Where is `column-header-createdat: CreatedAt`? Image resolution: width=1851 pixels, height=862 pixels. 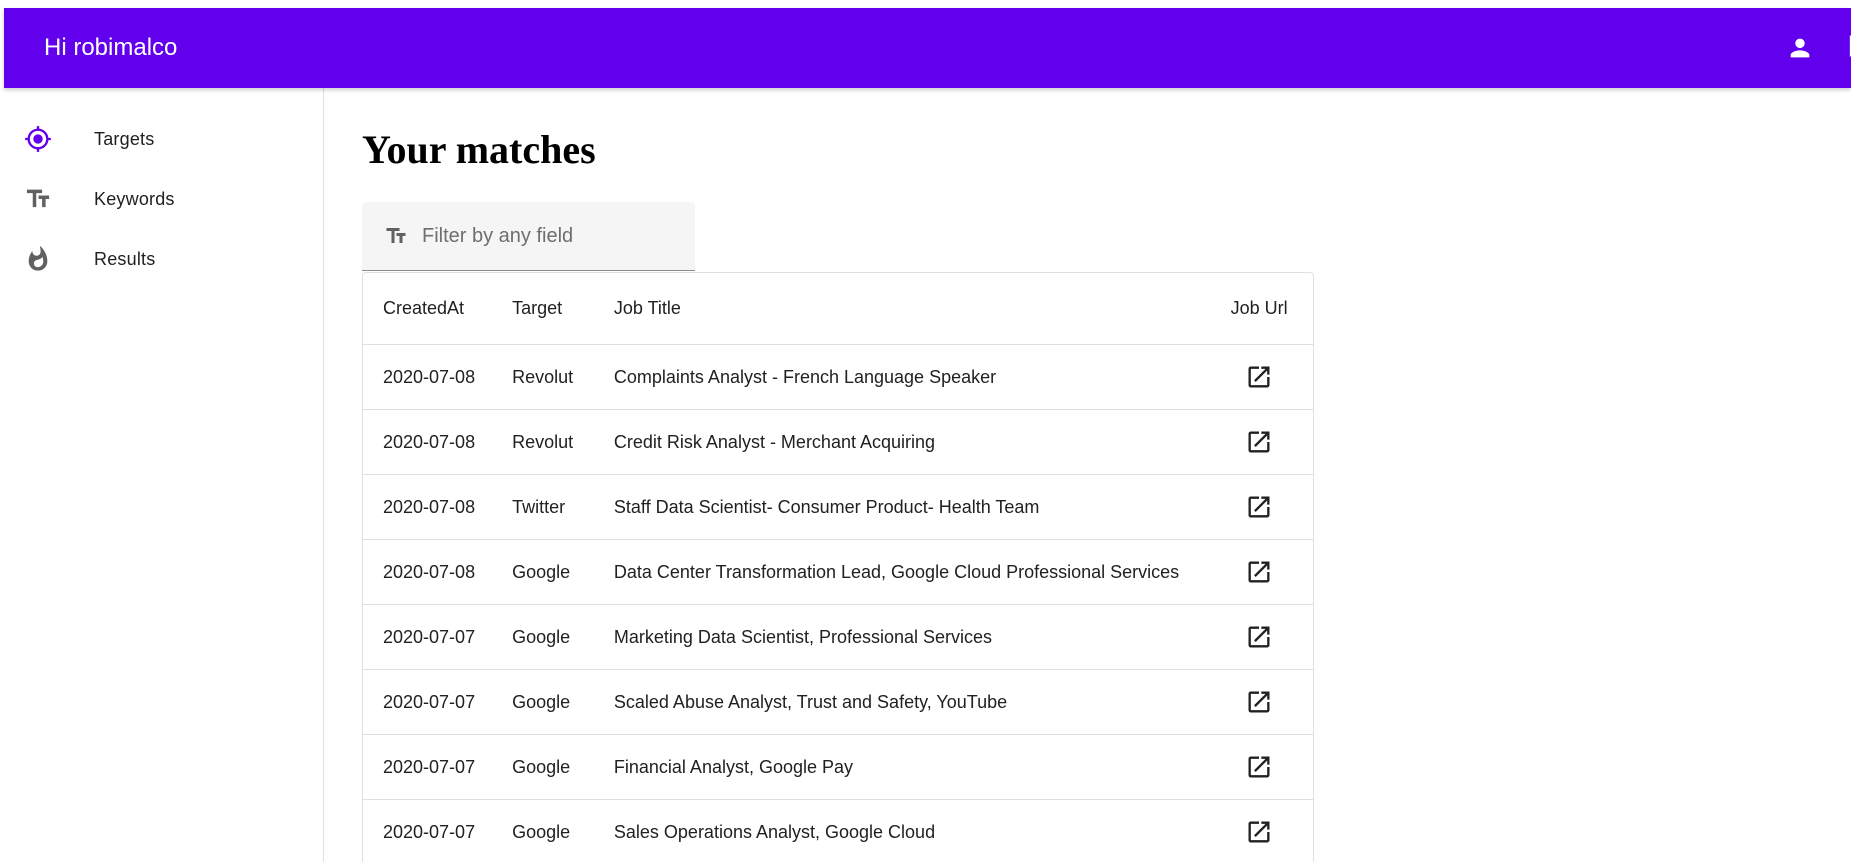 column-header-createdat: CreatedAt is located at coordinates (438, 309).